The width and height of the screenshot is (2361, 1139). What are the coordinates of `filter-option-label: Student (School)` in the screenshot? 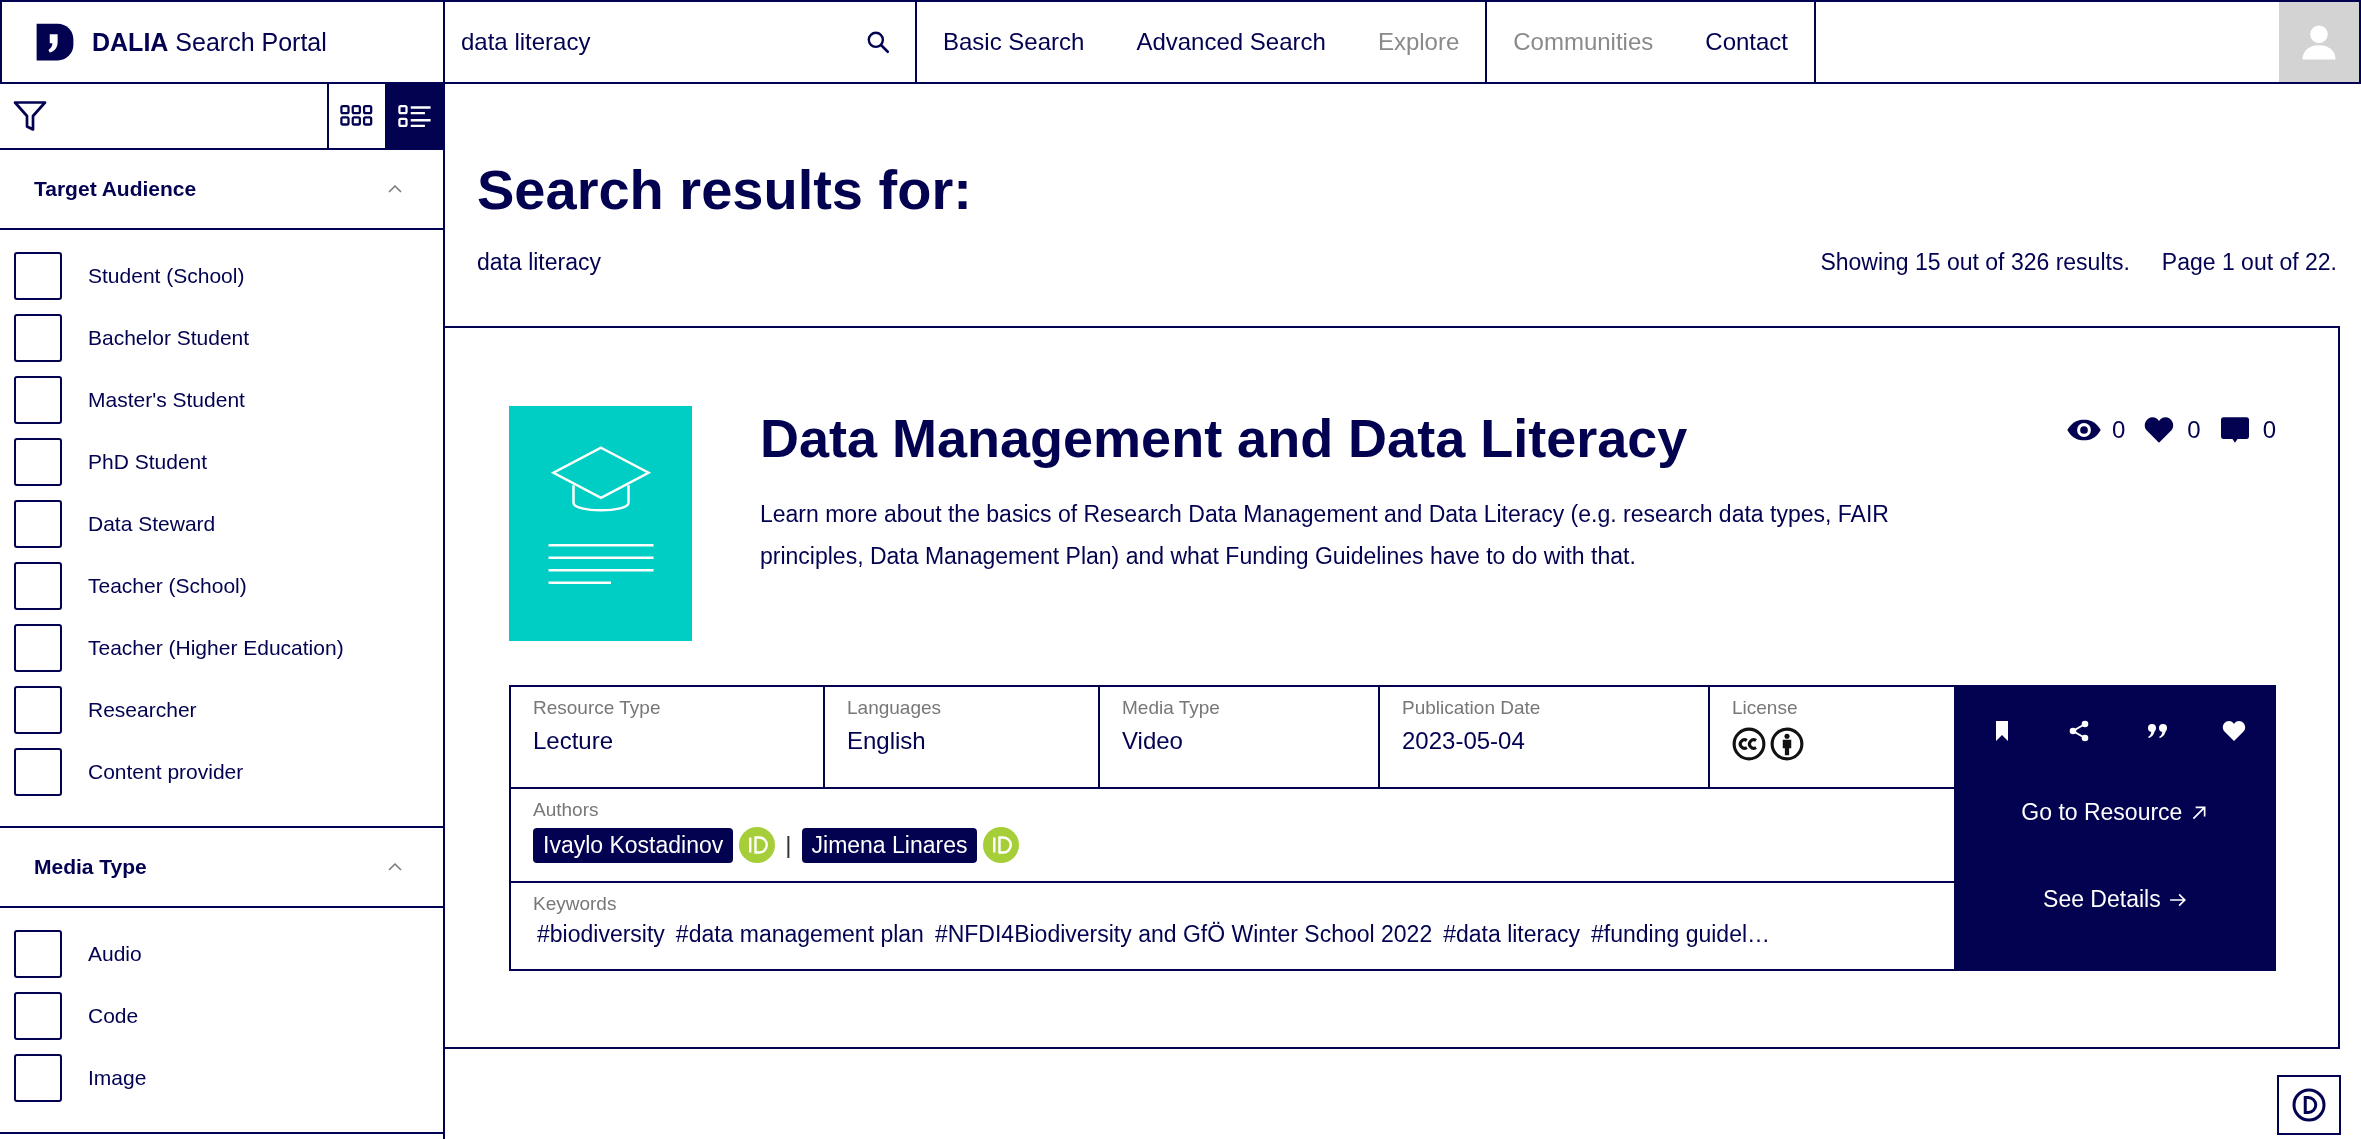 It's located at (166, 276).